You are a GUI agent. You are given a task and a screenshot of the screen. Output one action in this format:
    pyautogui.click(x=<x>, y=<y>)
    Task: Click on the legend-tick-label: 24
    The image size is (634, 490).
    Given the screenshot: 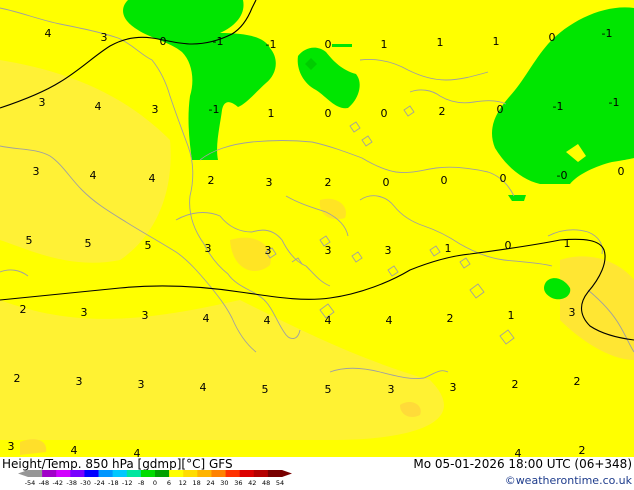 What is the action you would take?
    pyautogui.click(x=210, y=483)
    